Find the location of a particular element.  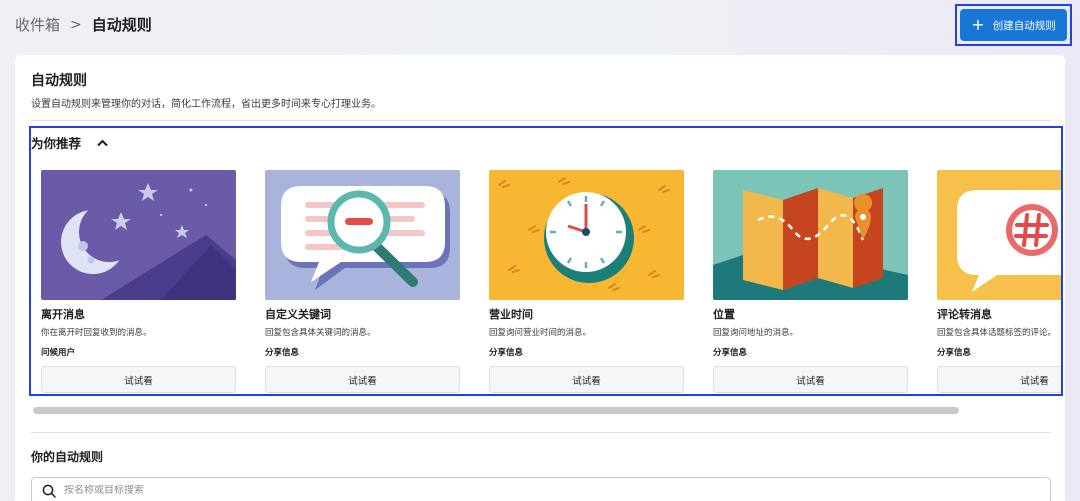

recommended-title: 为你推荐 is located at coordinates (56, 143).